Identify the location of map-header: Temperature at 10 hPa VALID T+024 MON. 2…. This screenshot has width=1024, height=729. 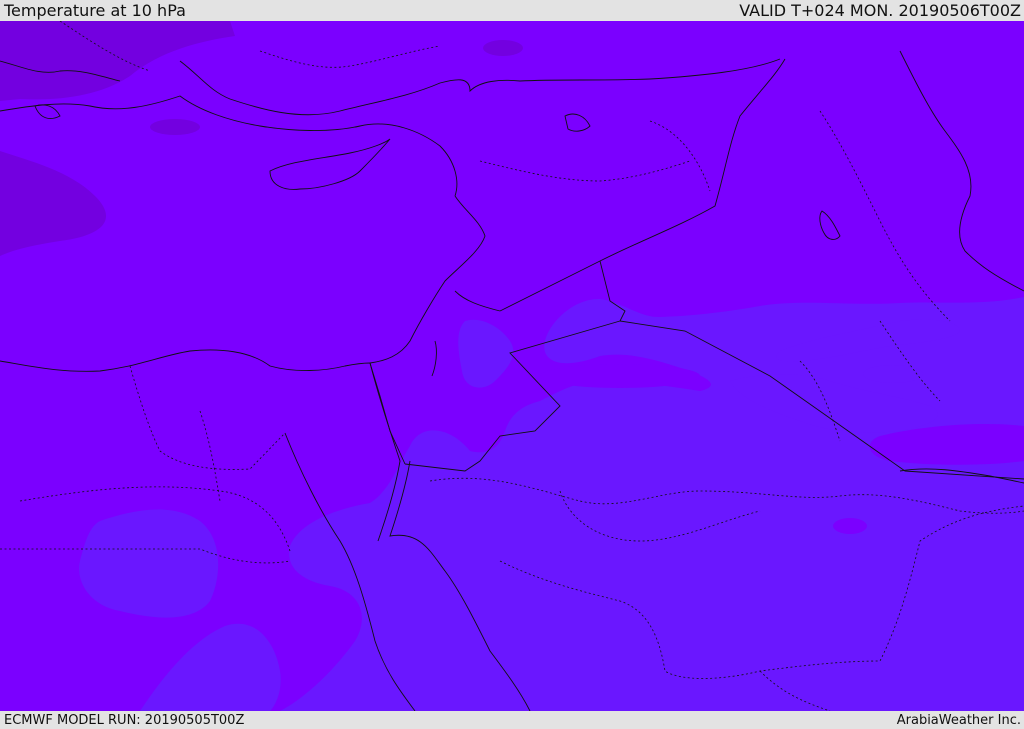
(512, 10).